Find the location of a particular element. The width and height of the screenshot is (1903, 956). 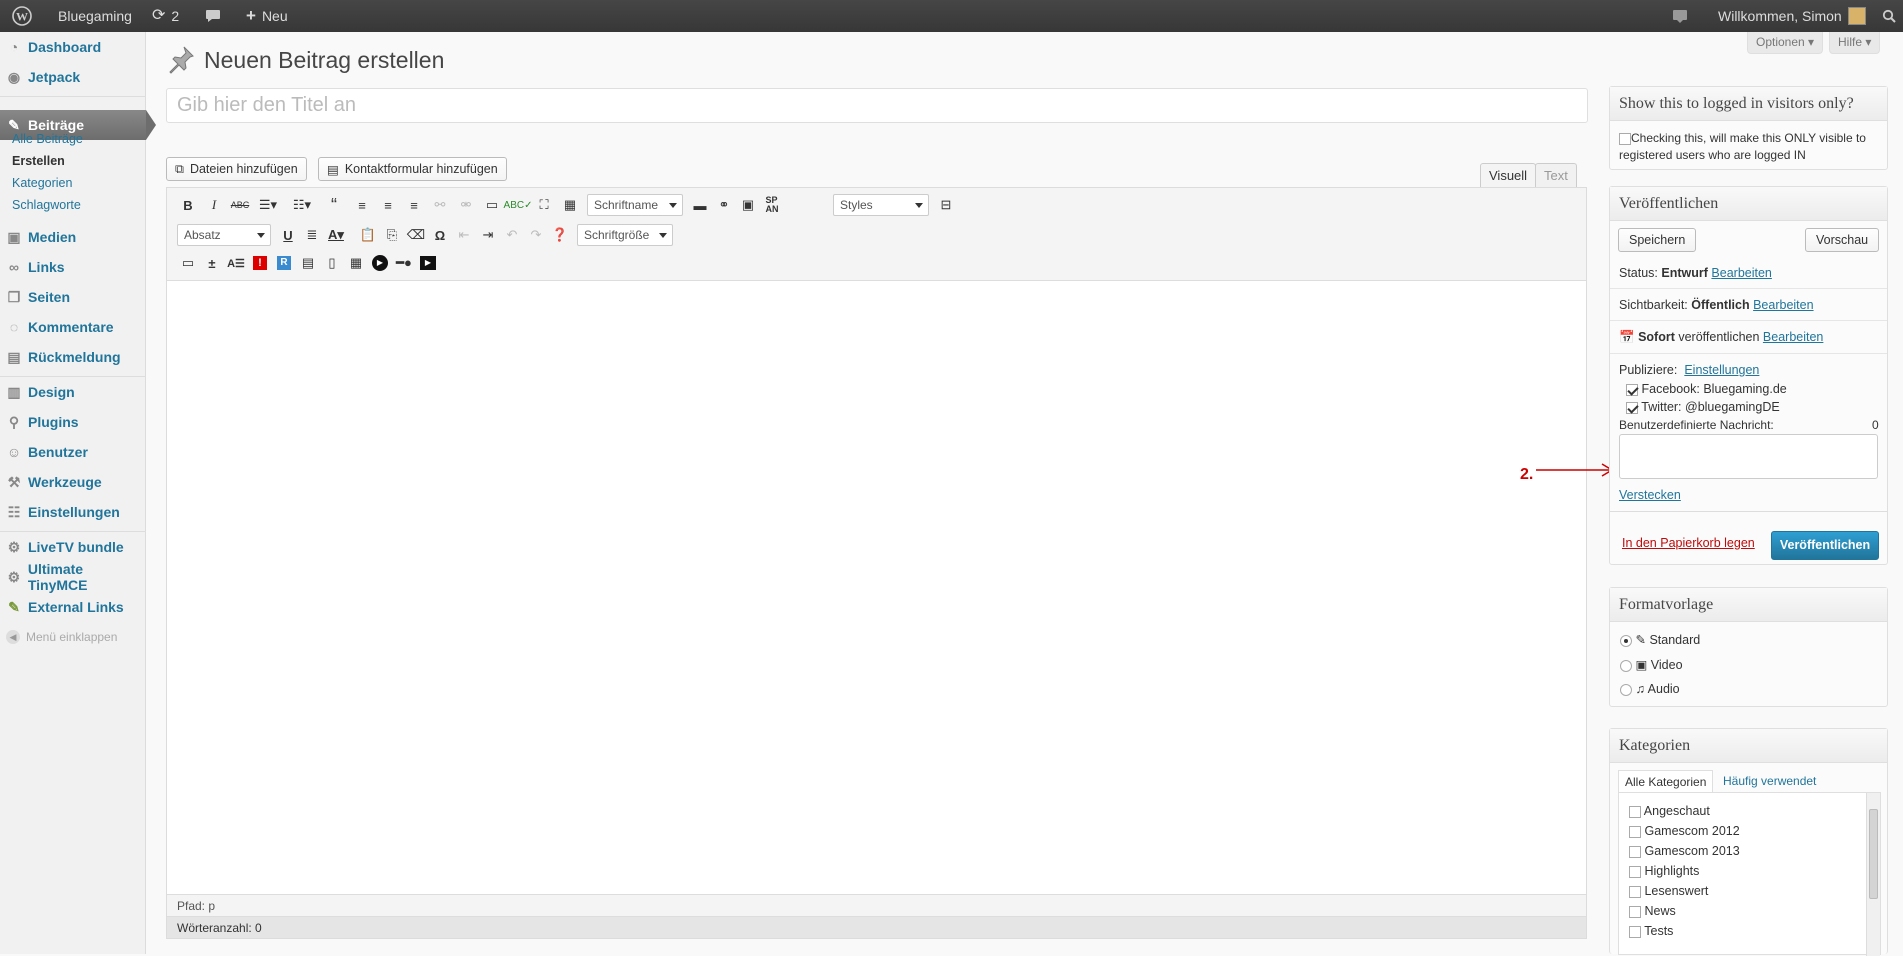

align-center-icon: ≡ is located at coordinates (388, 205).